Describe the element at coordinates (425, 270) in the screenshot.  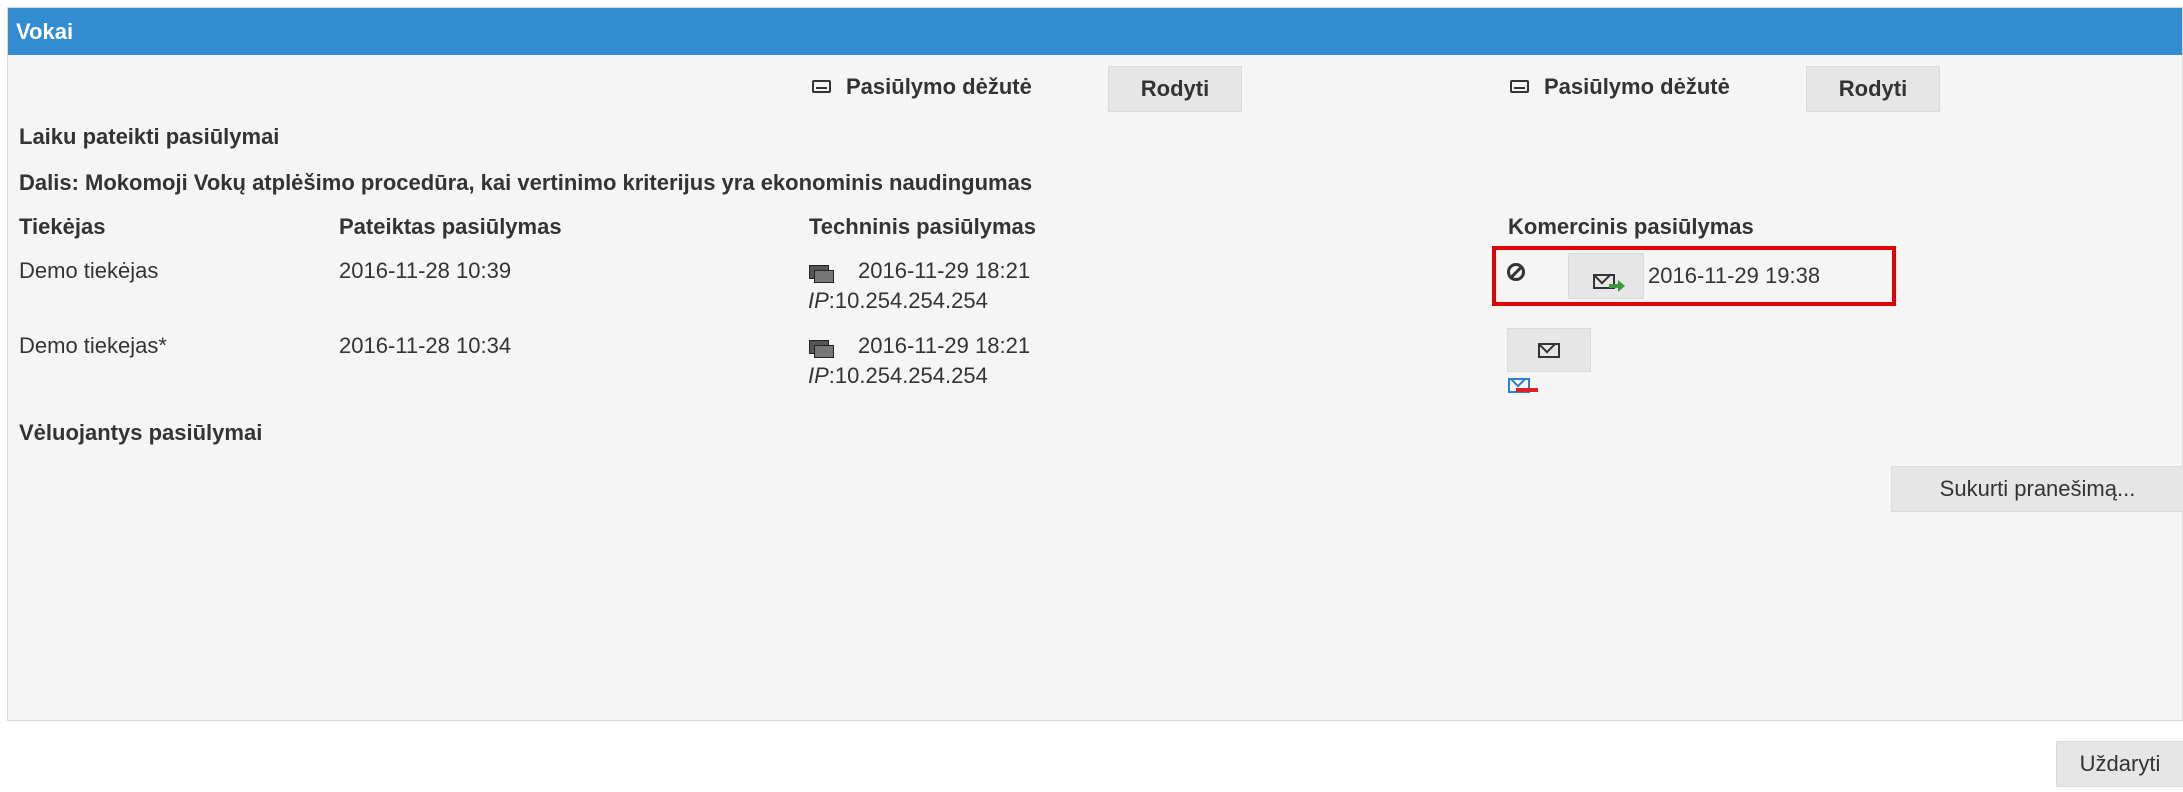
I see `row1-submitted: 2016-11-28 10:39` at that location.